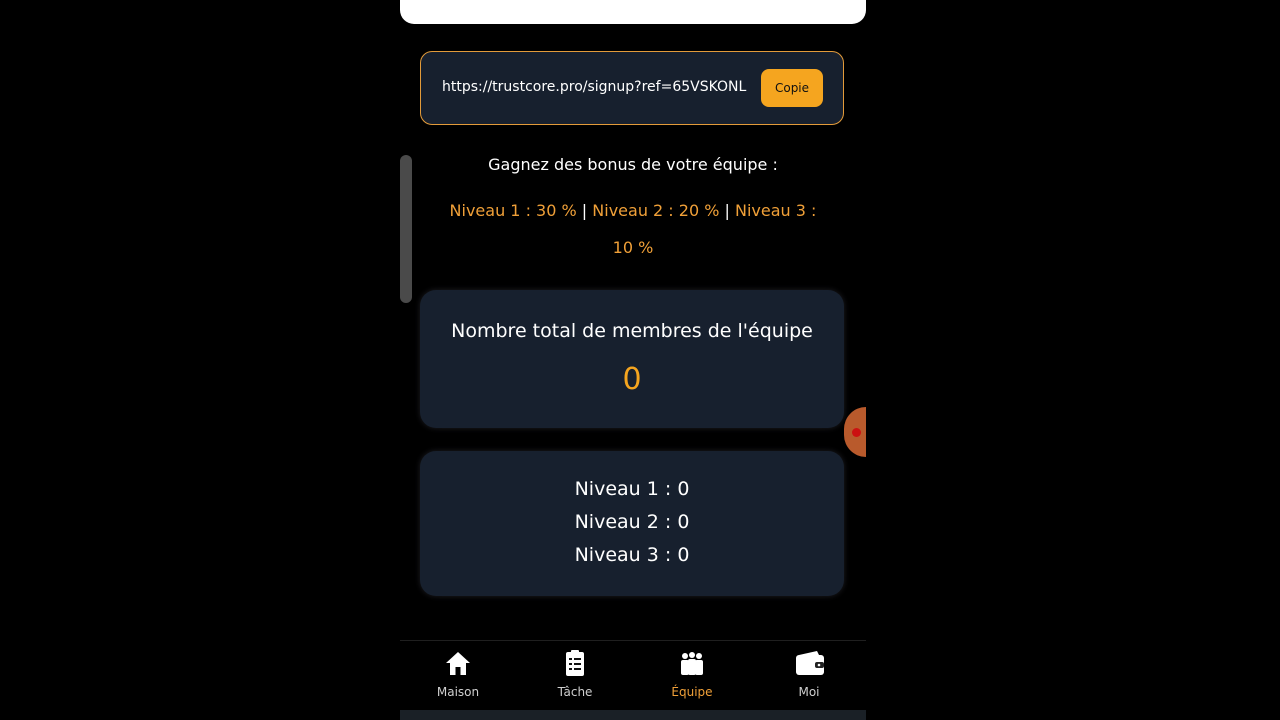  I want to click on team-total-value: 0, so click(632, 379).